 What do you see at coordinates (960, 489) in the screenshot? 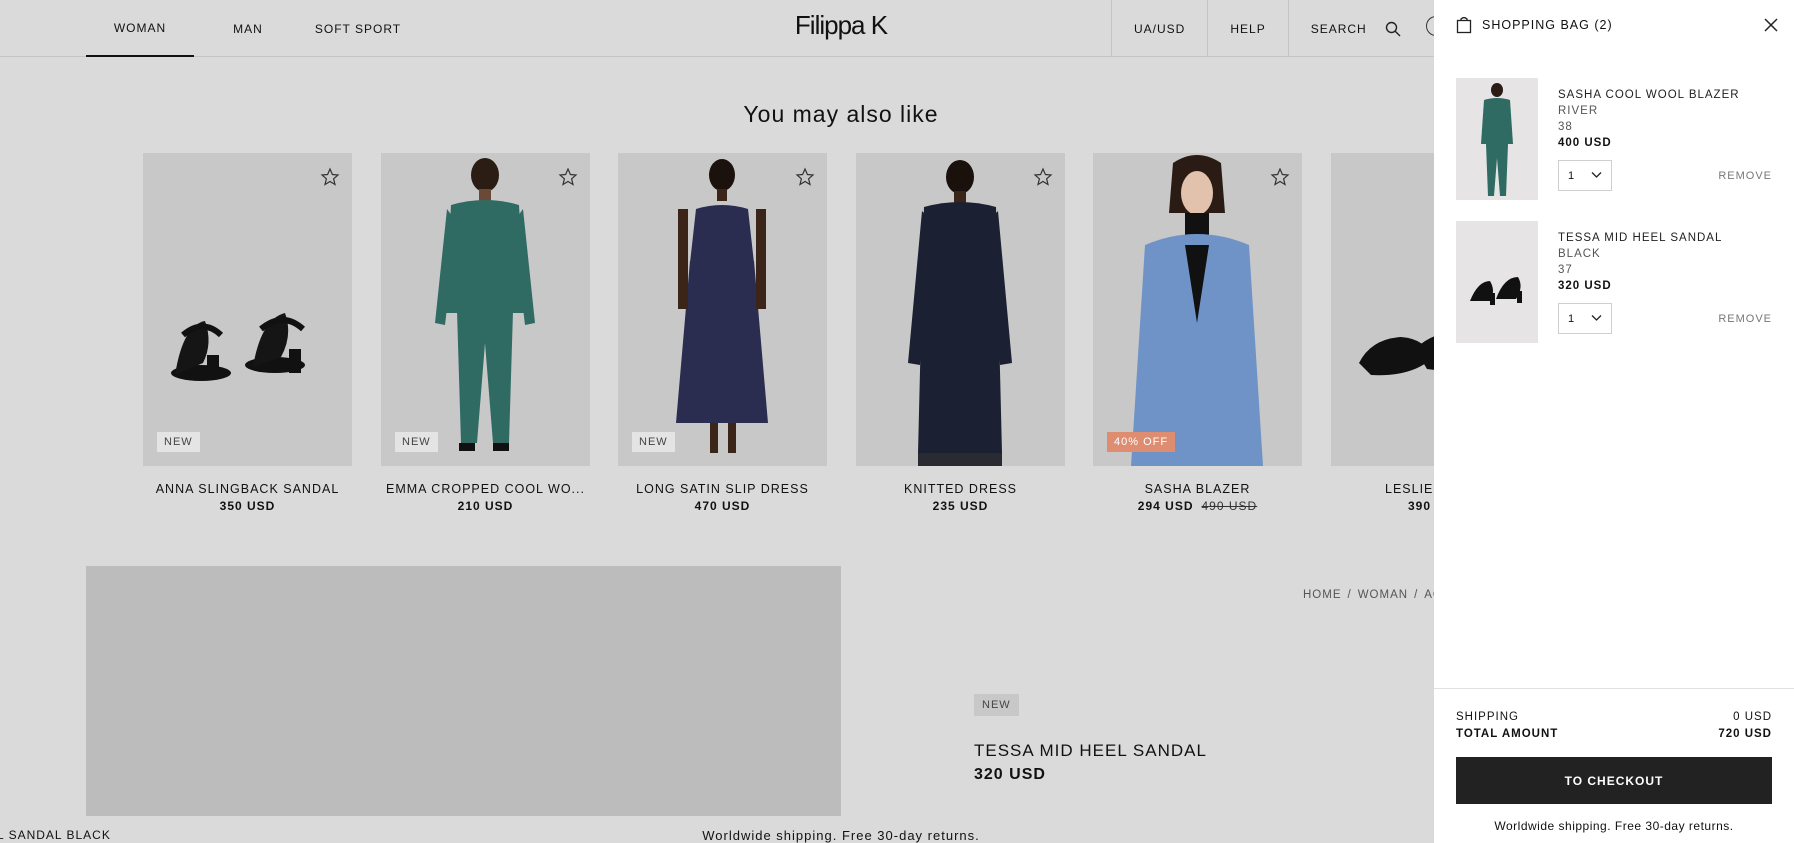
I see `product-name: KNITTED DRESS` at bounding box center [960, 489].